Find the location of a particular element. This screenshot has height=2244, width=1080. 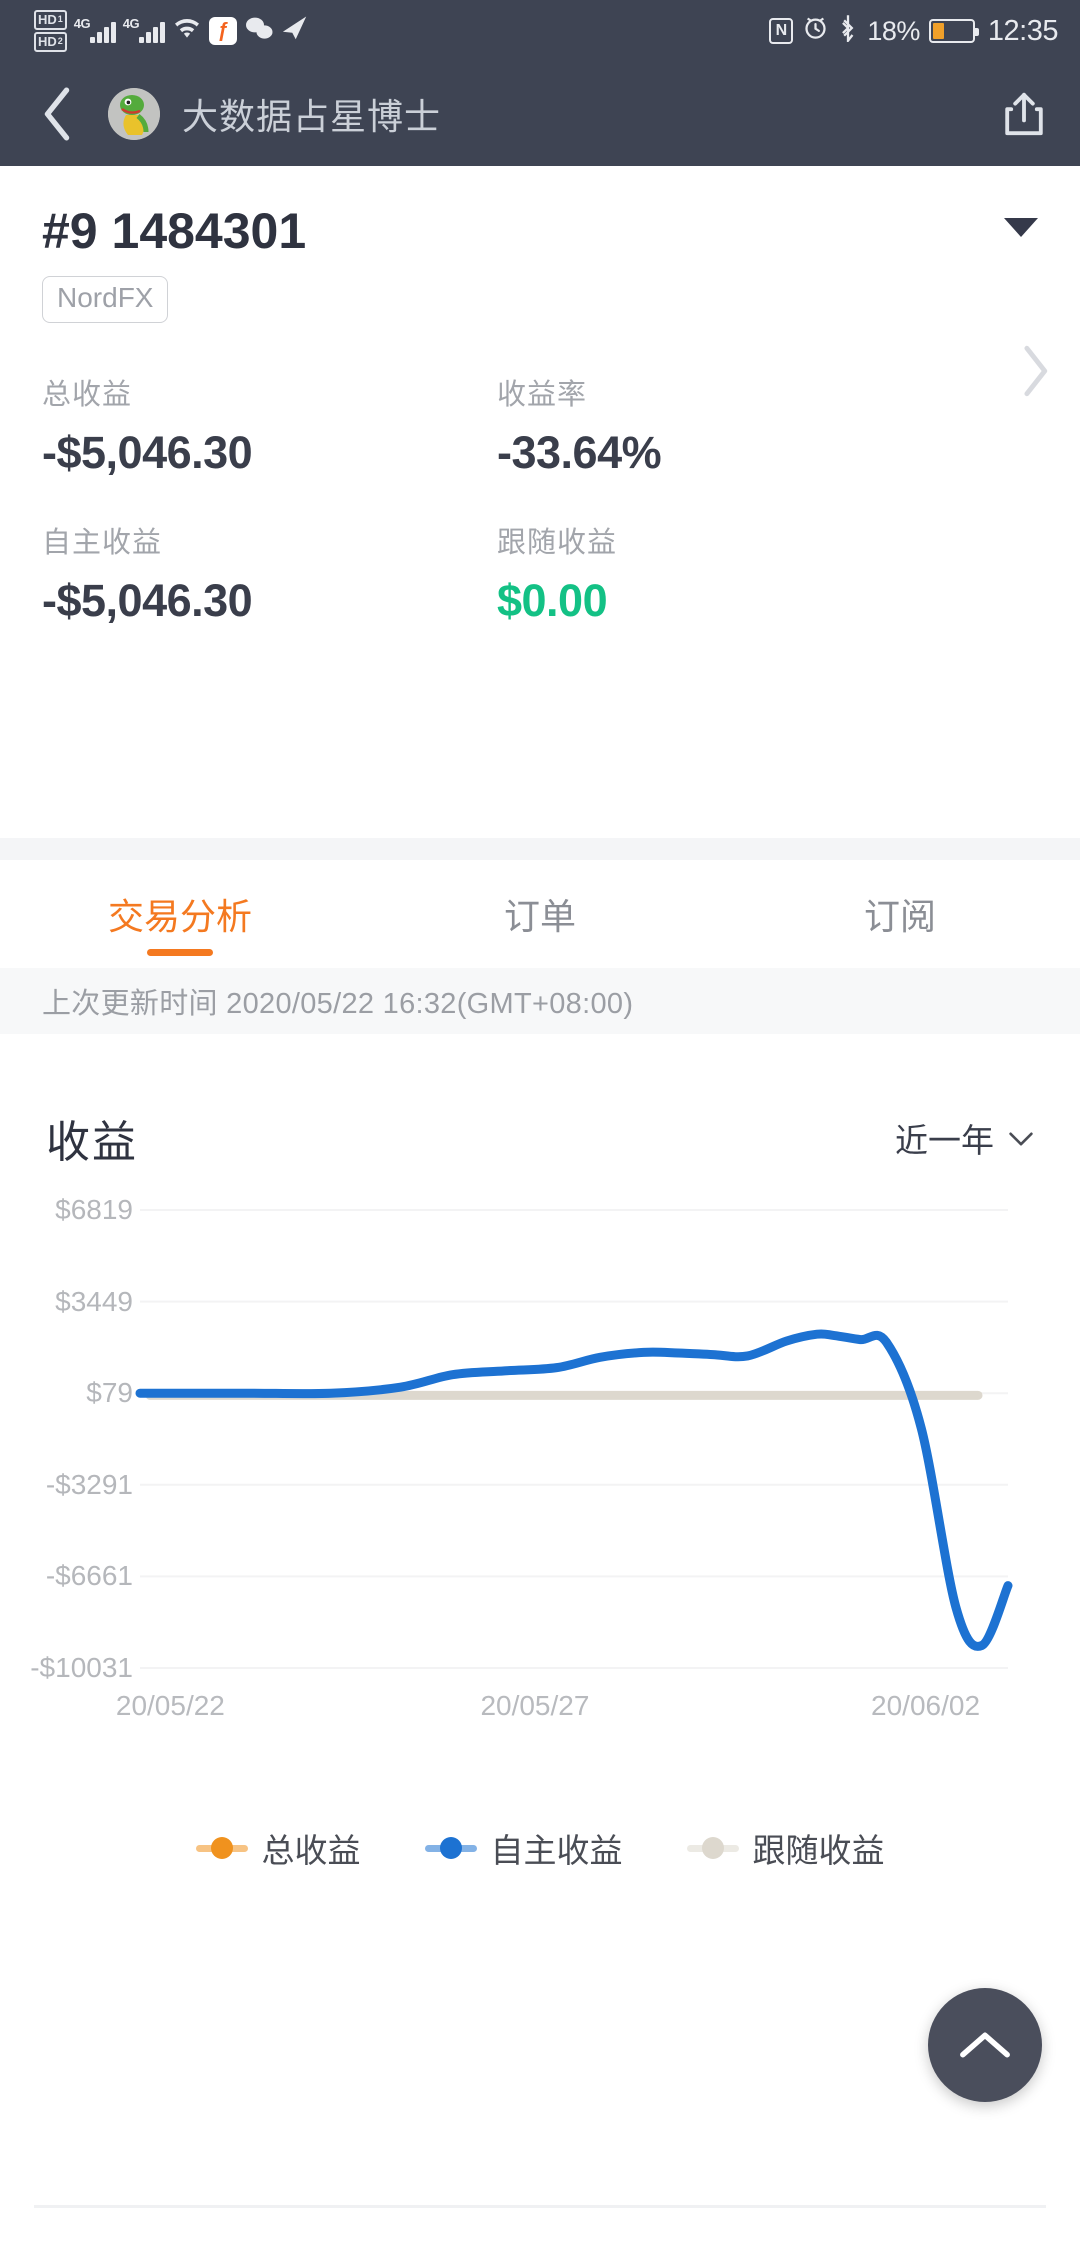

hd2-sub: 2 is located at coordinates (60, 41).